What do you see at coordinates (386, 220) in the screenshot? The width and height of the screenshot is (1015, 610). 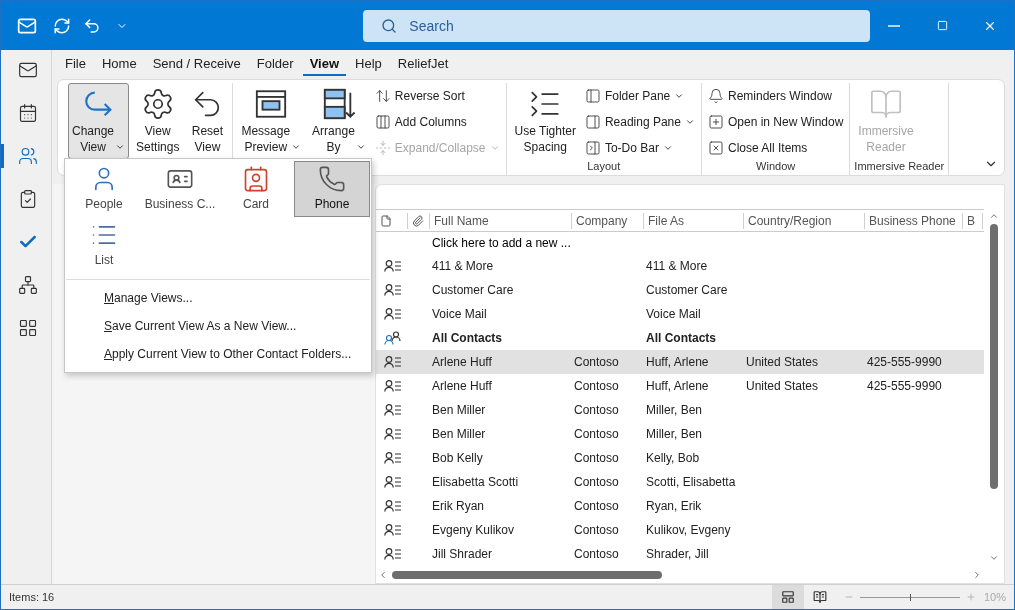 I see `item-type-icon` at bounding box center [386, 220].